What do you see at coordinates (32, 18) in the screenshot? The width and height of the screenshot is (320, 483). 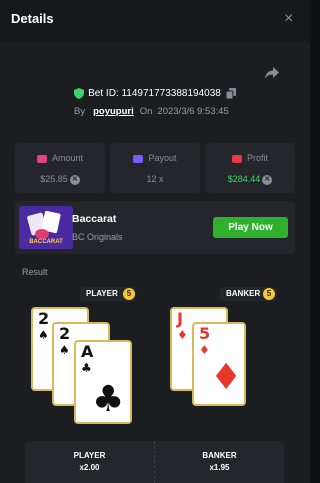 I see `modal-title: Details` at bounding box center [32, 18].